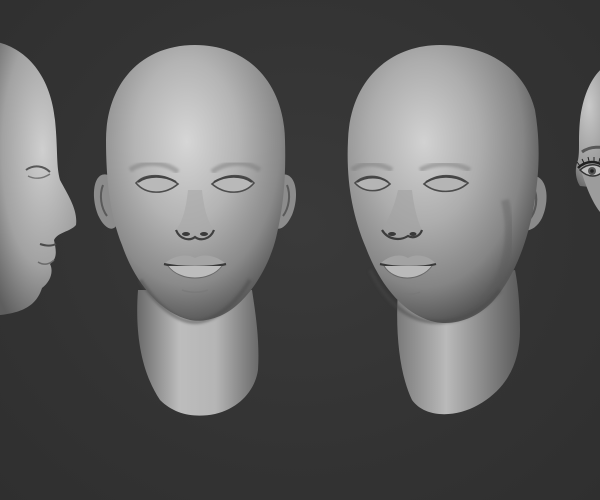  I want to click on head-right-profile, so click(587, 141).